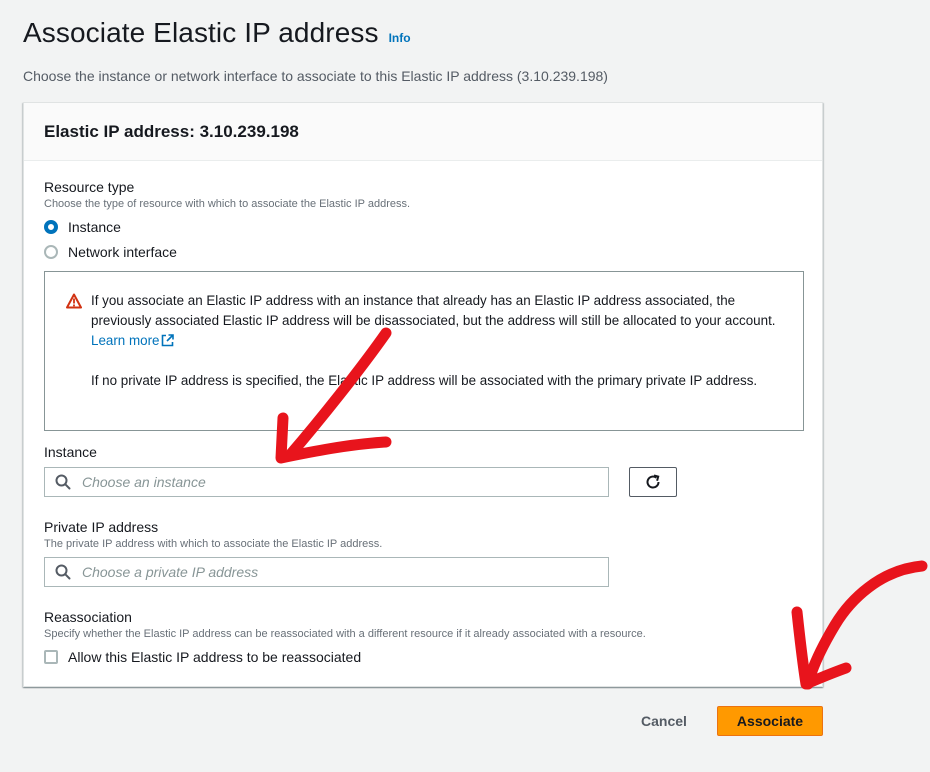  I want to click on reassociation-label: Reassociation, so click(88, 617).